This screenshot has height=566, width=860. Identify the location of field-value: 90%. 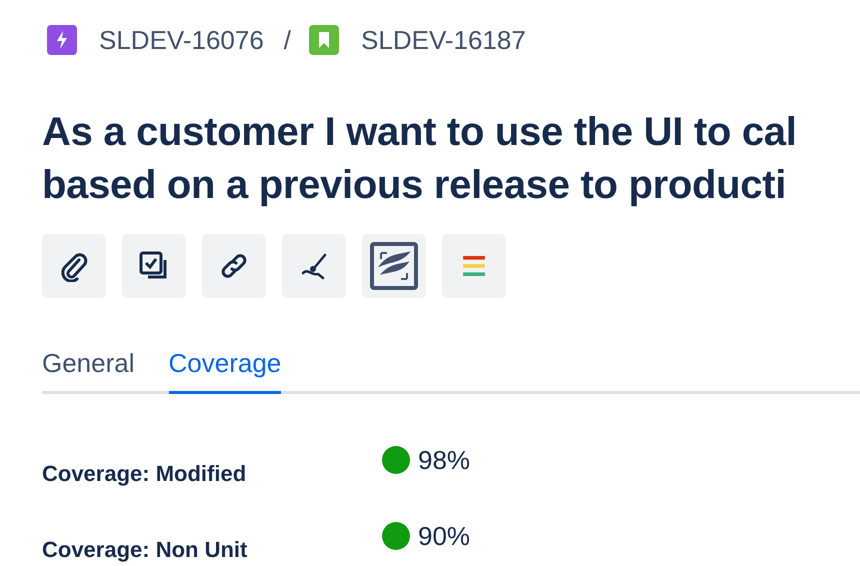
(444, 536).